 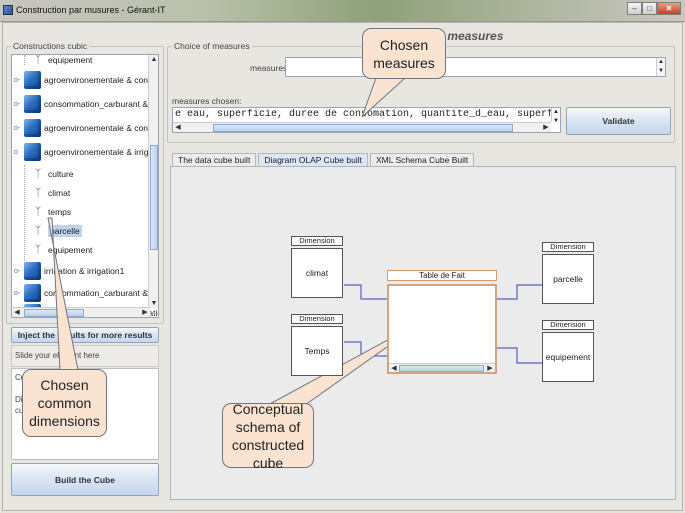 What do you see at coordinates (101, 104) in the screenshot?
I see `tree-item-label: consommation_carburant & irrigation1` at bounding box center [101, 104].